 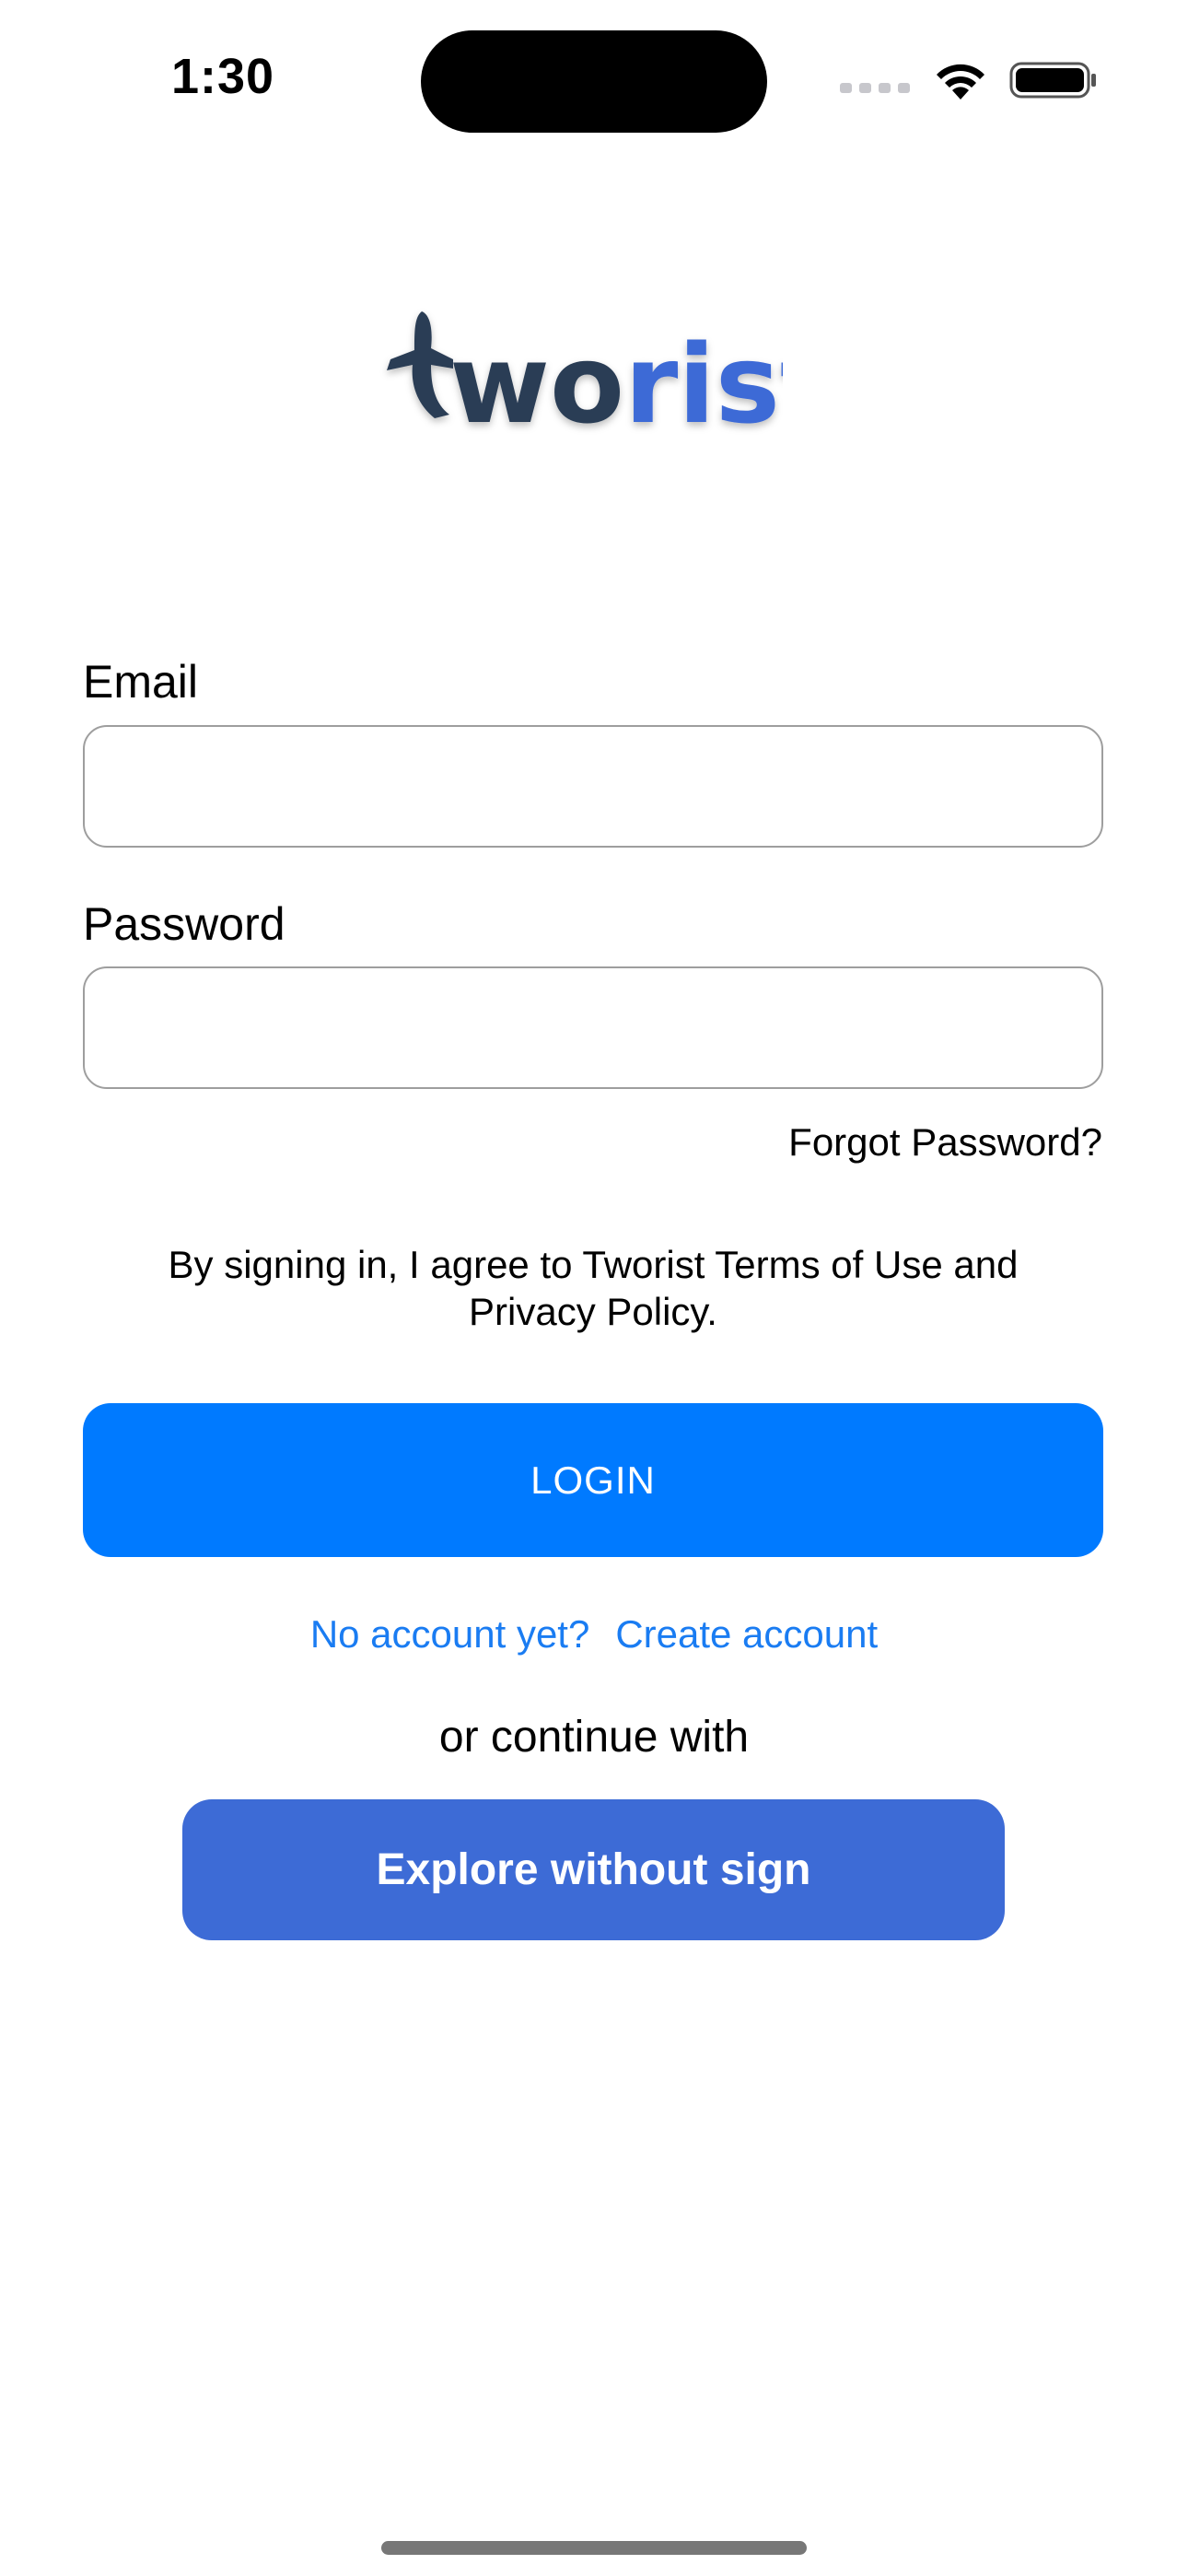 I want to click on account-row: No account yet? Create account, so click(x=594, y=1634).